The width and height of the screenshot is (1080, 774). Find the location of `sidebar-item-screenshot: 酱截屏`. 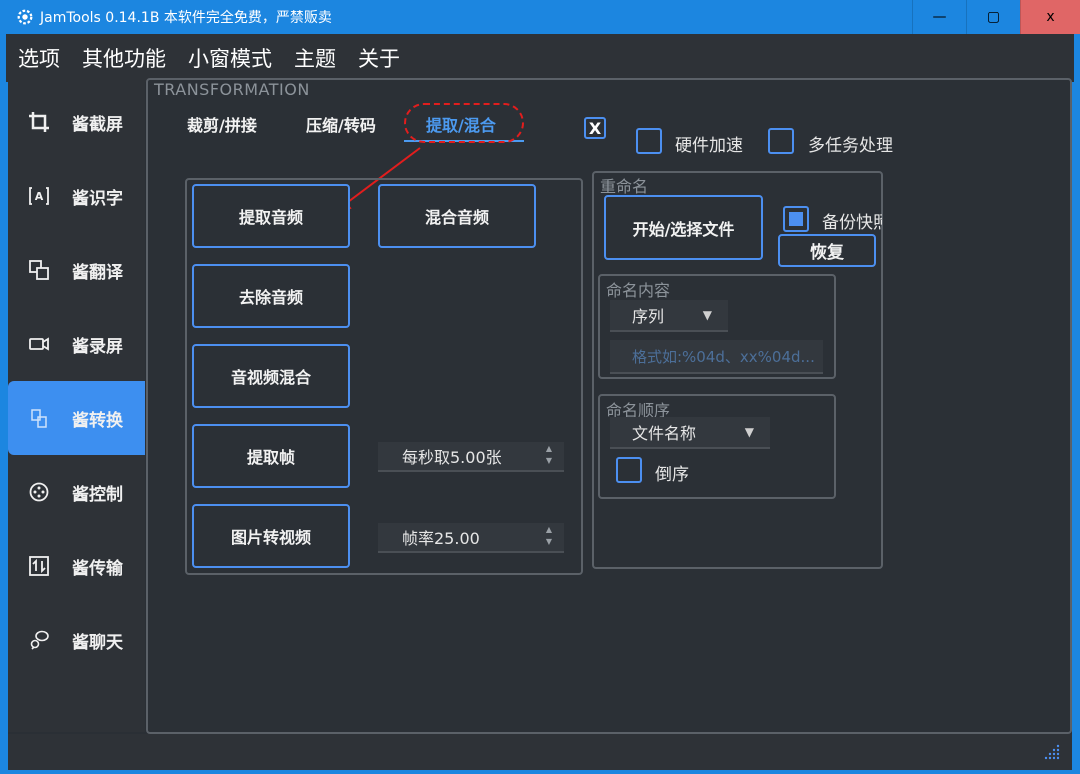

sidebar-item-screenshot: 酱截屏 is located at coordinates (76, 122).